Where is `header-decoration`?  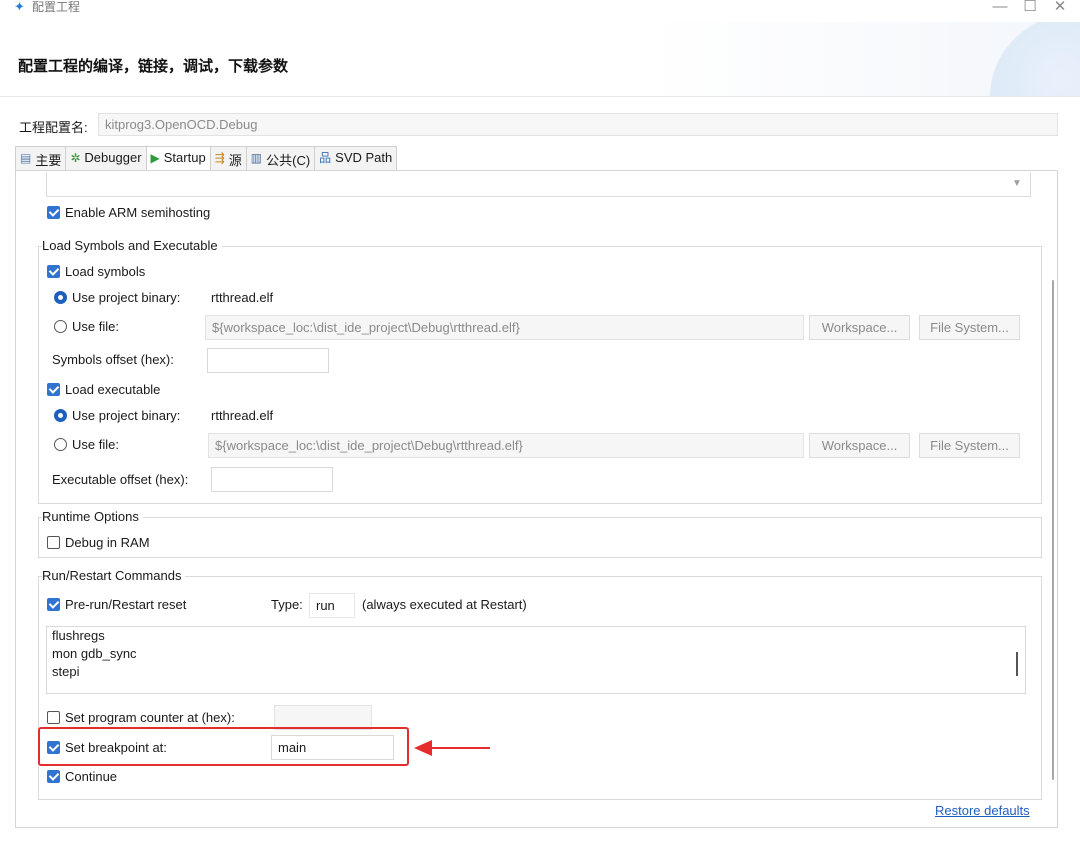
header-decoration is located at coordinates (1035, 59).